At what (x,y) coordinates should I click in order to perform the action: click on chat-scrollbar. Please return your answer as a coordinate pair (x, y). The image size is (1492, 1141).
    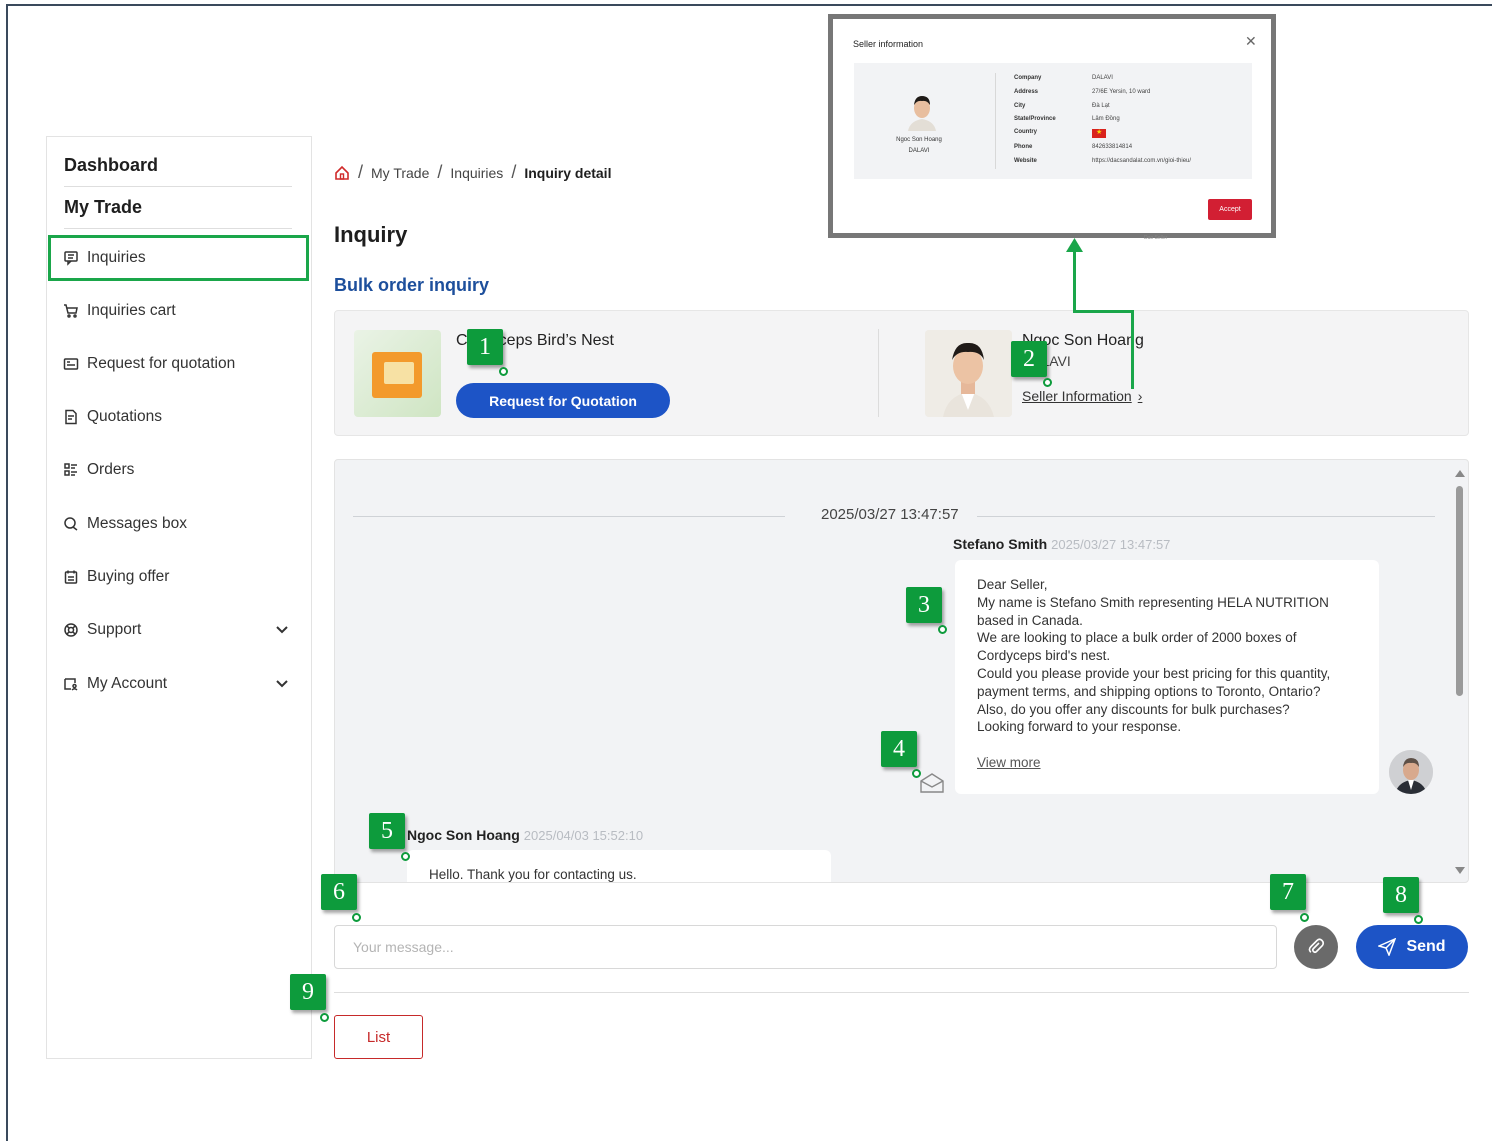
    Looking at the image, I should click on (1459, 672).